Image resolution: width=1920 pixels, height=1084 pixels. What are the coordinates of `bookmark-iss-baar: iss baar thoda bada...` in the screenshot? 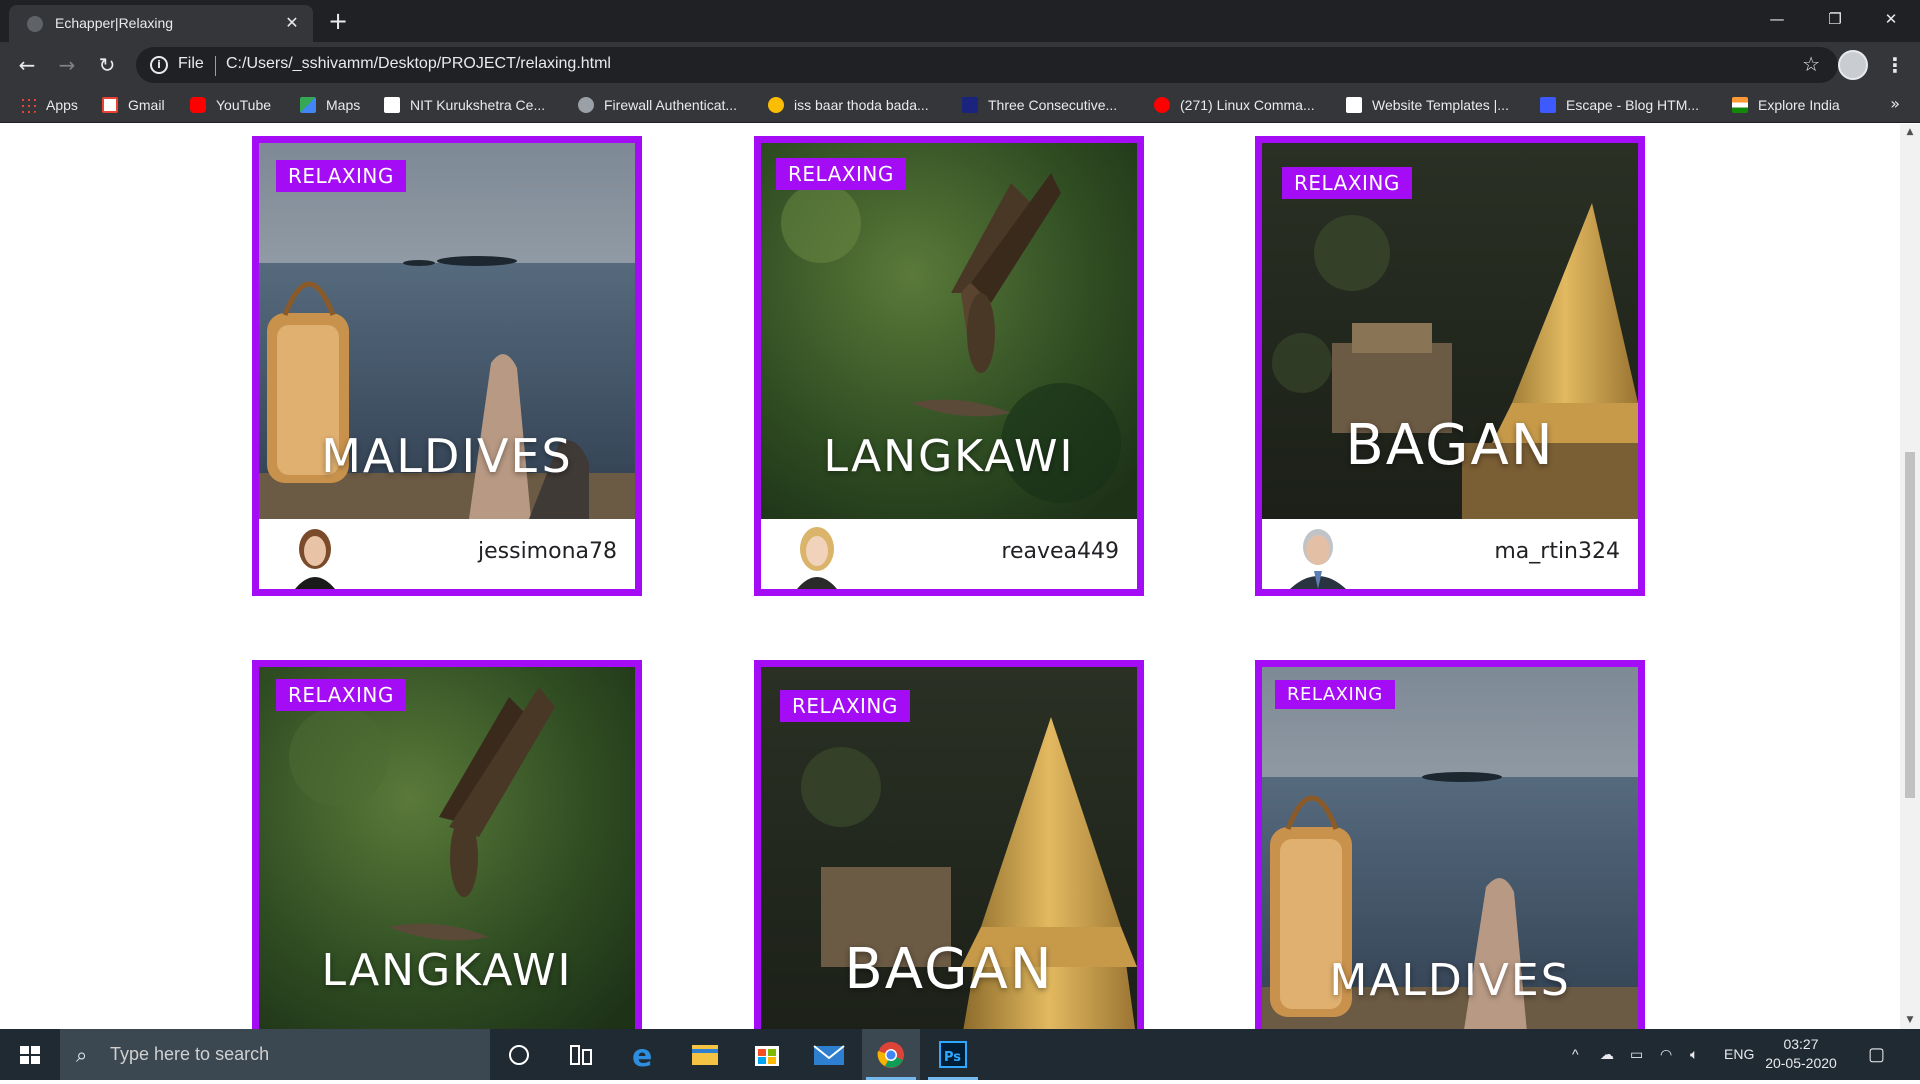 It's located at (848, 105).